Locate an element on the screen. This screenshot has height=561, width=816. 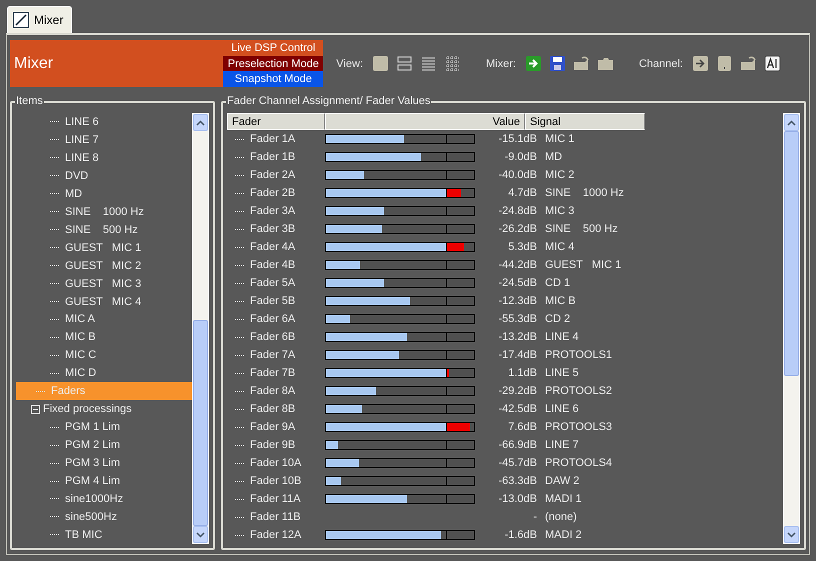
signal-name: LINE 6 is located at coordinates (561, 409).